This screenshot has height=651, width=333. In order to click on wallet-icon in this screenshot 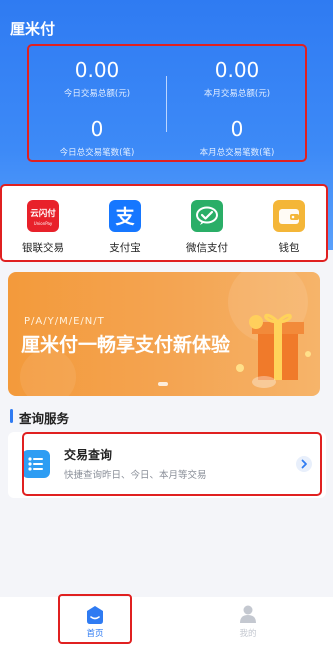, I will do `click(289, 216)`.